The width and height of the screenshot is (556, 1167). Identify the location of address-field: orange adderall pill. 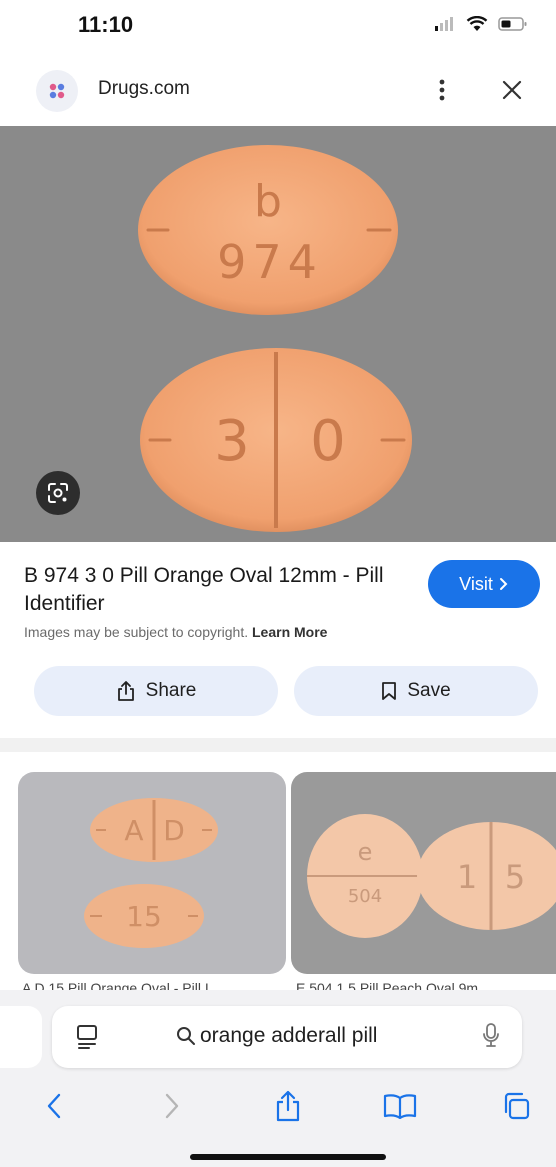
(276, 1036).